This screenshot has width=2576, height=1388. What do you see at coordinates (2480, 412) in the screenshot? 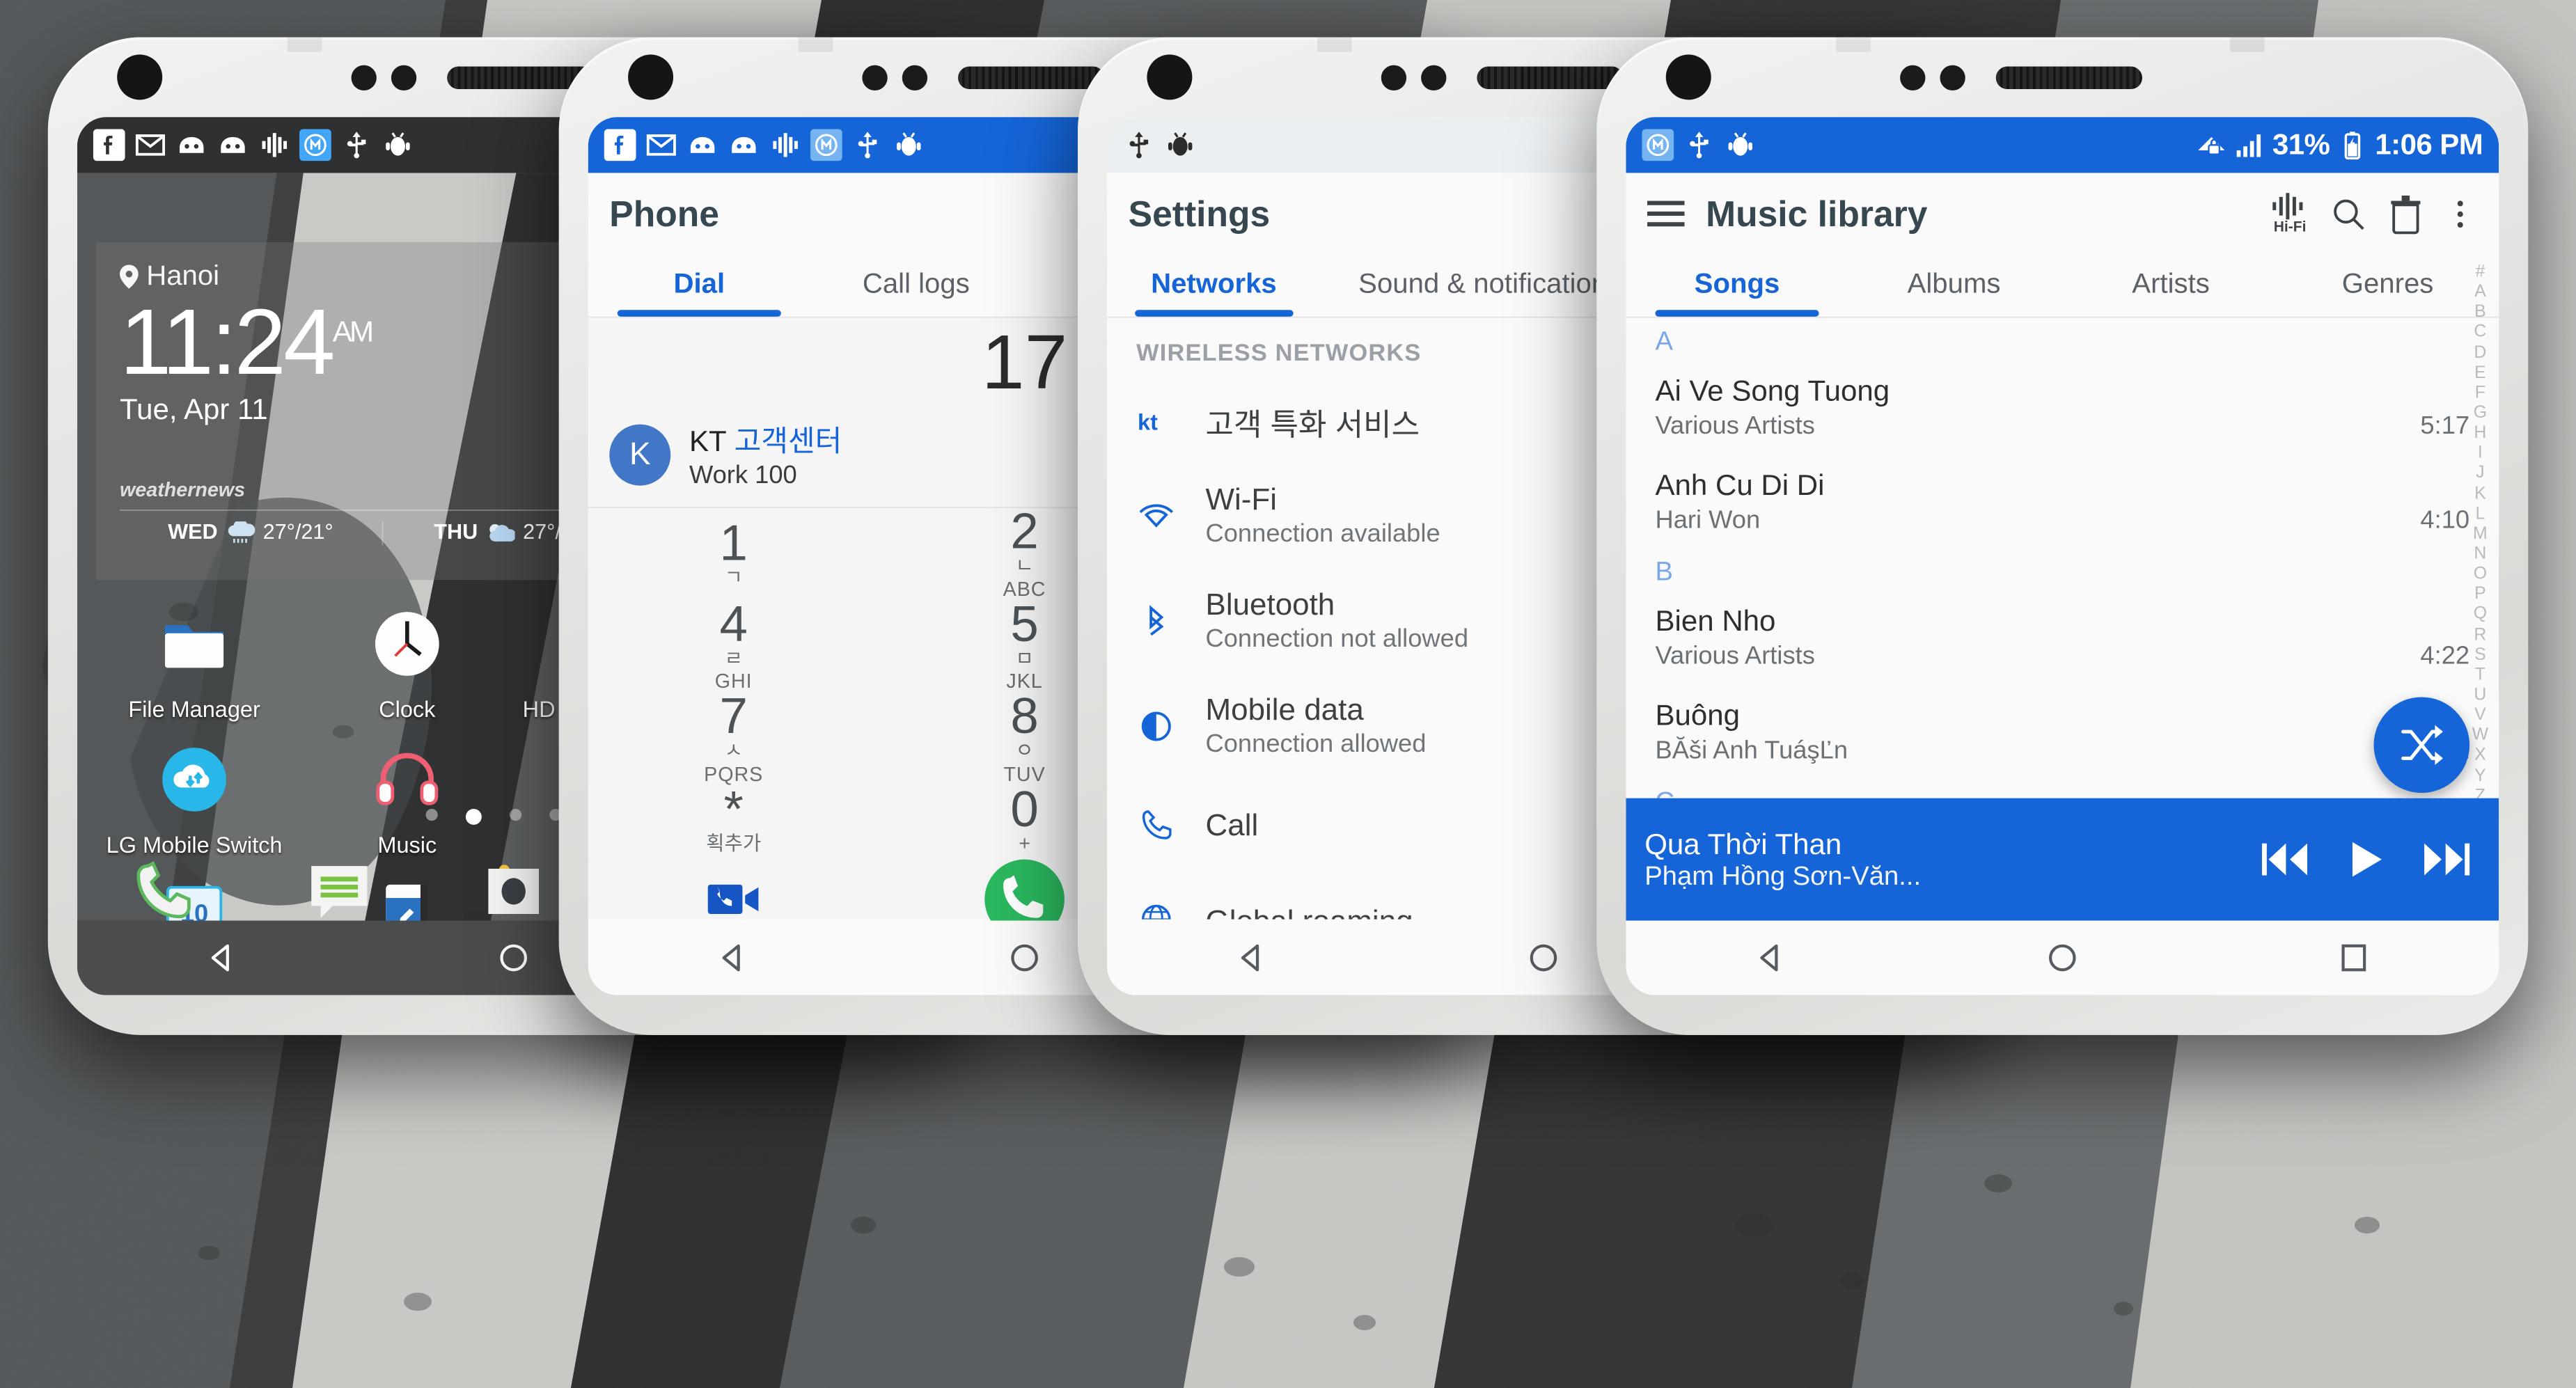
I see `alpha-index-letter: G` at bounding box center [2480, 412].